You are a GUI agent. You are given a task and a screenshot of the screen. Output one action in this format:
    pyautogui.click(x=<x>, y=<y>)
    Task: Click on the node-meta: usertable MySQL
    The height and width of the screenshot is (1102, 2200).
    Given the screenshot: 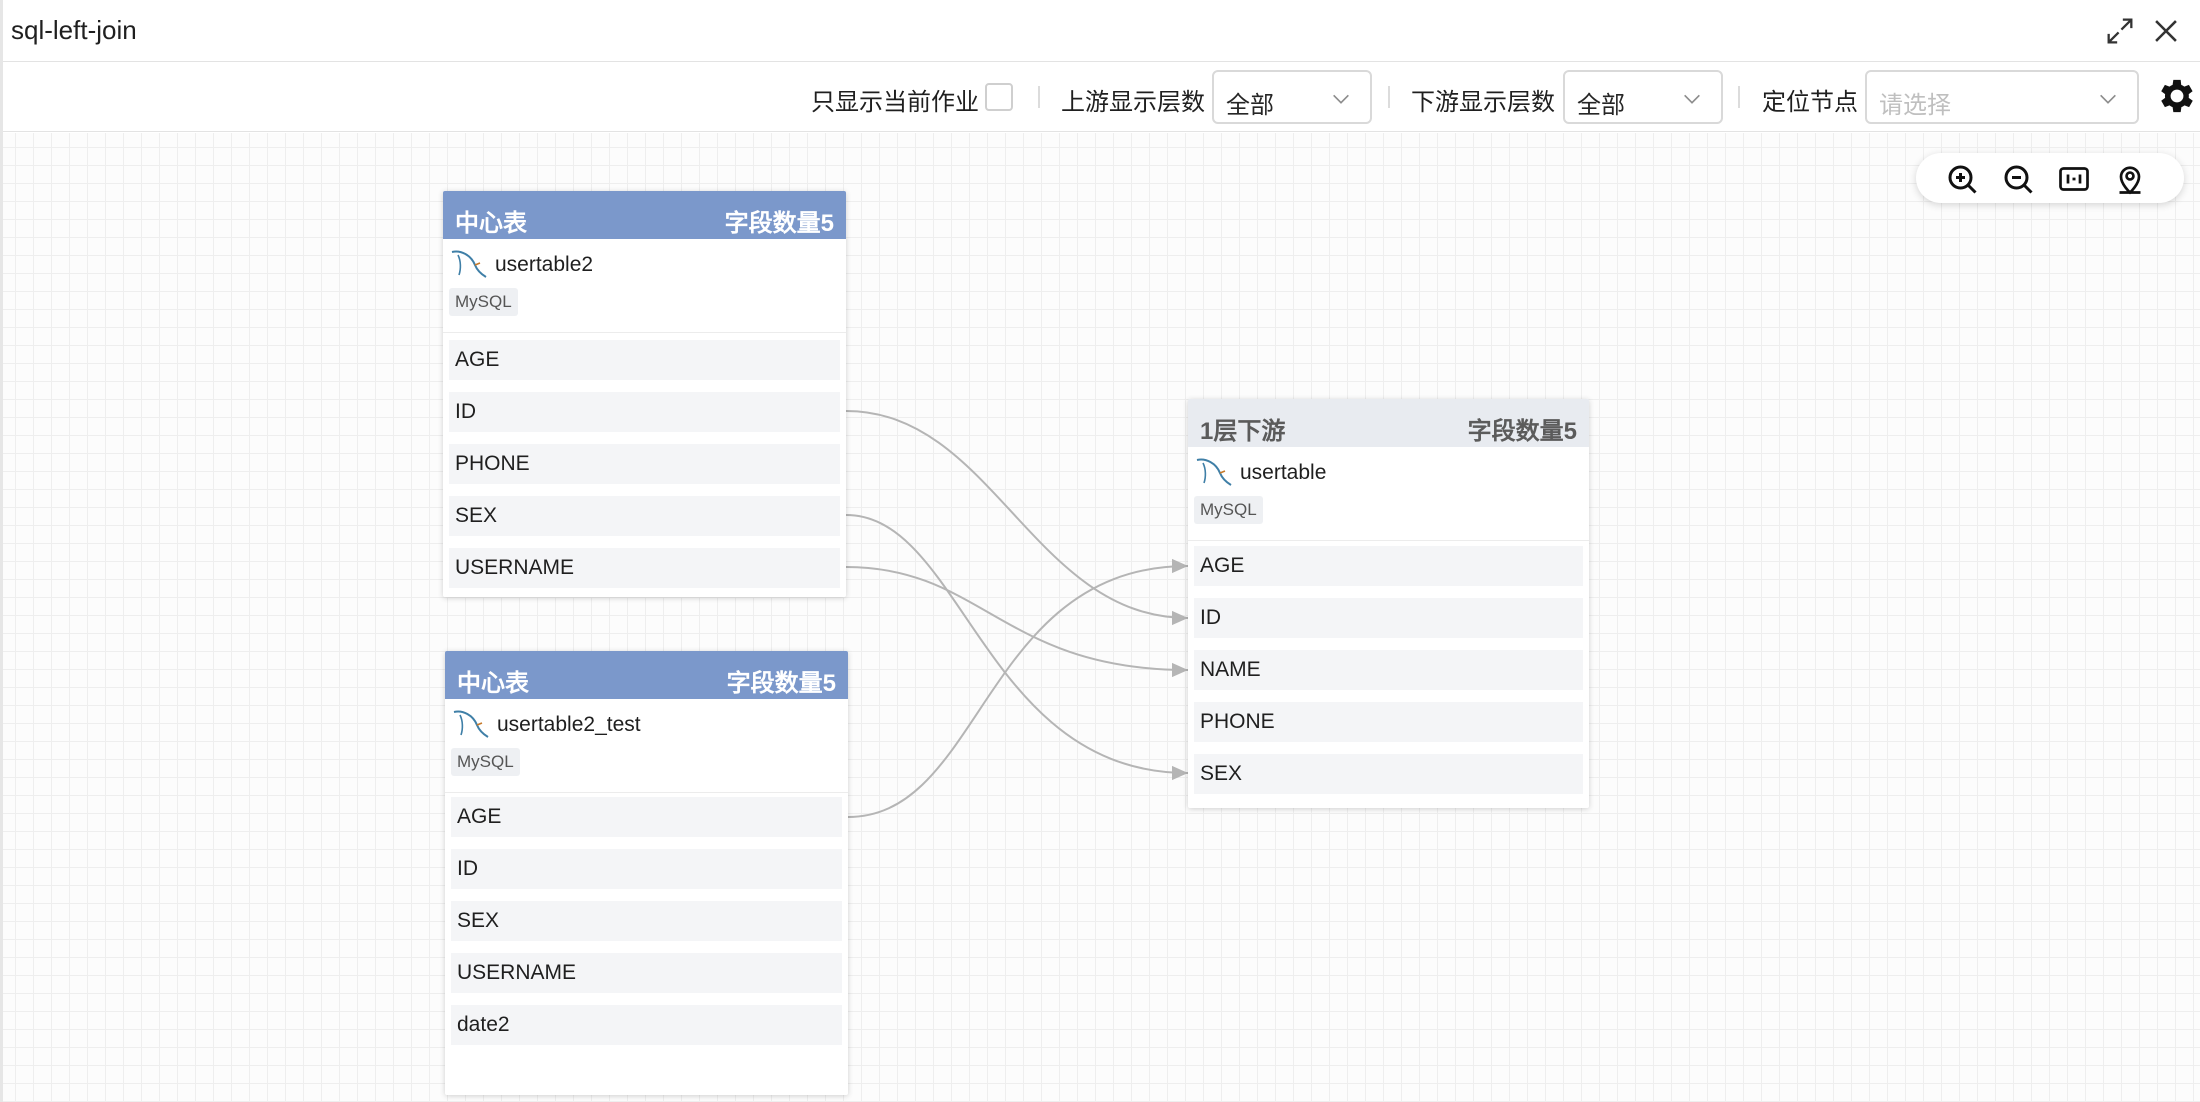 What is the action you would take?
    pyautogui.click(x=1388, y=494)
    